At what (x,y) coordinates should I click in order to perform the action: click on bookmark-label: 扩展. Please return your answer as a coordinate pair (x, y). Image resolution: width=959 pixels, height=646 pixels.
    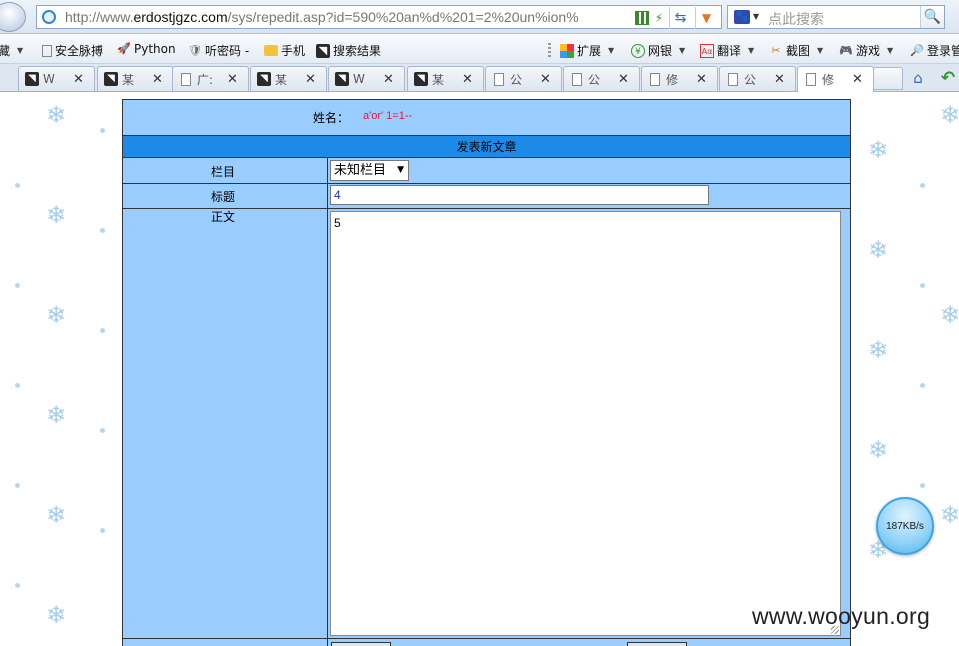
    Looking at the image, I should click on (589, 51).